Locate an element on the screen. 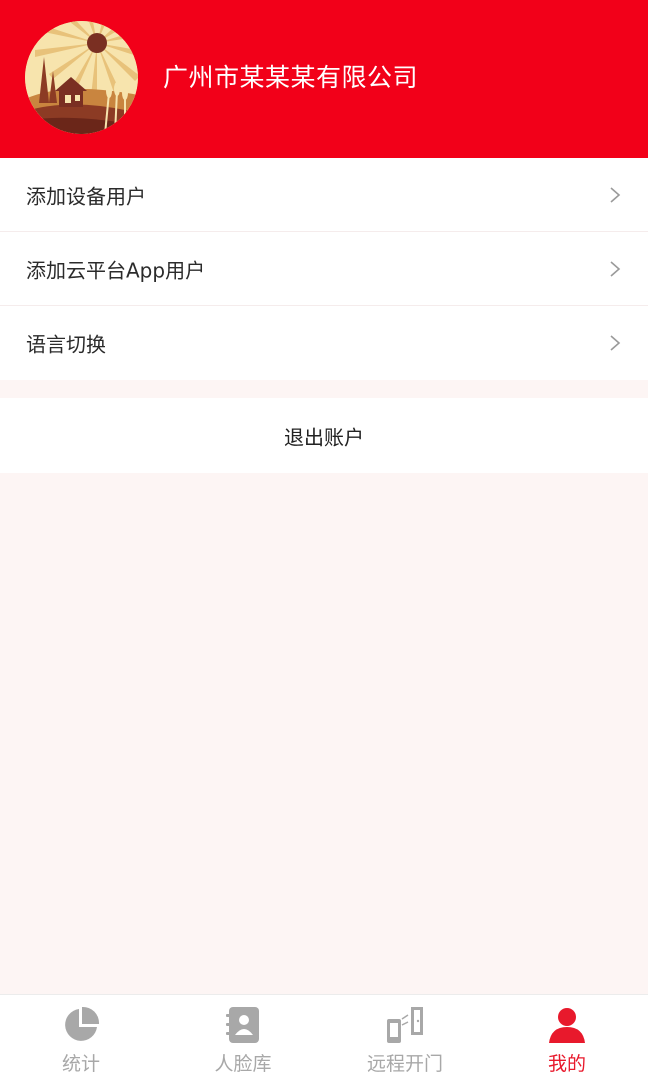 This screenshot has height=1080, width=648. tab-face-library: 人脸库 is located at coordinates (243, 1037).